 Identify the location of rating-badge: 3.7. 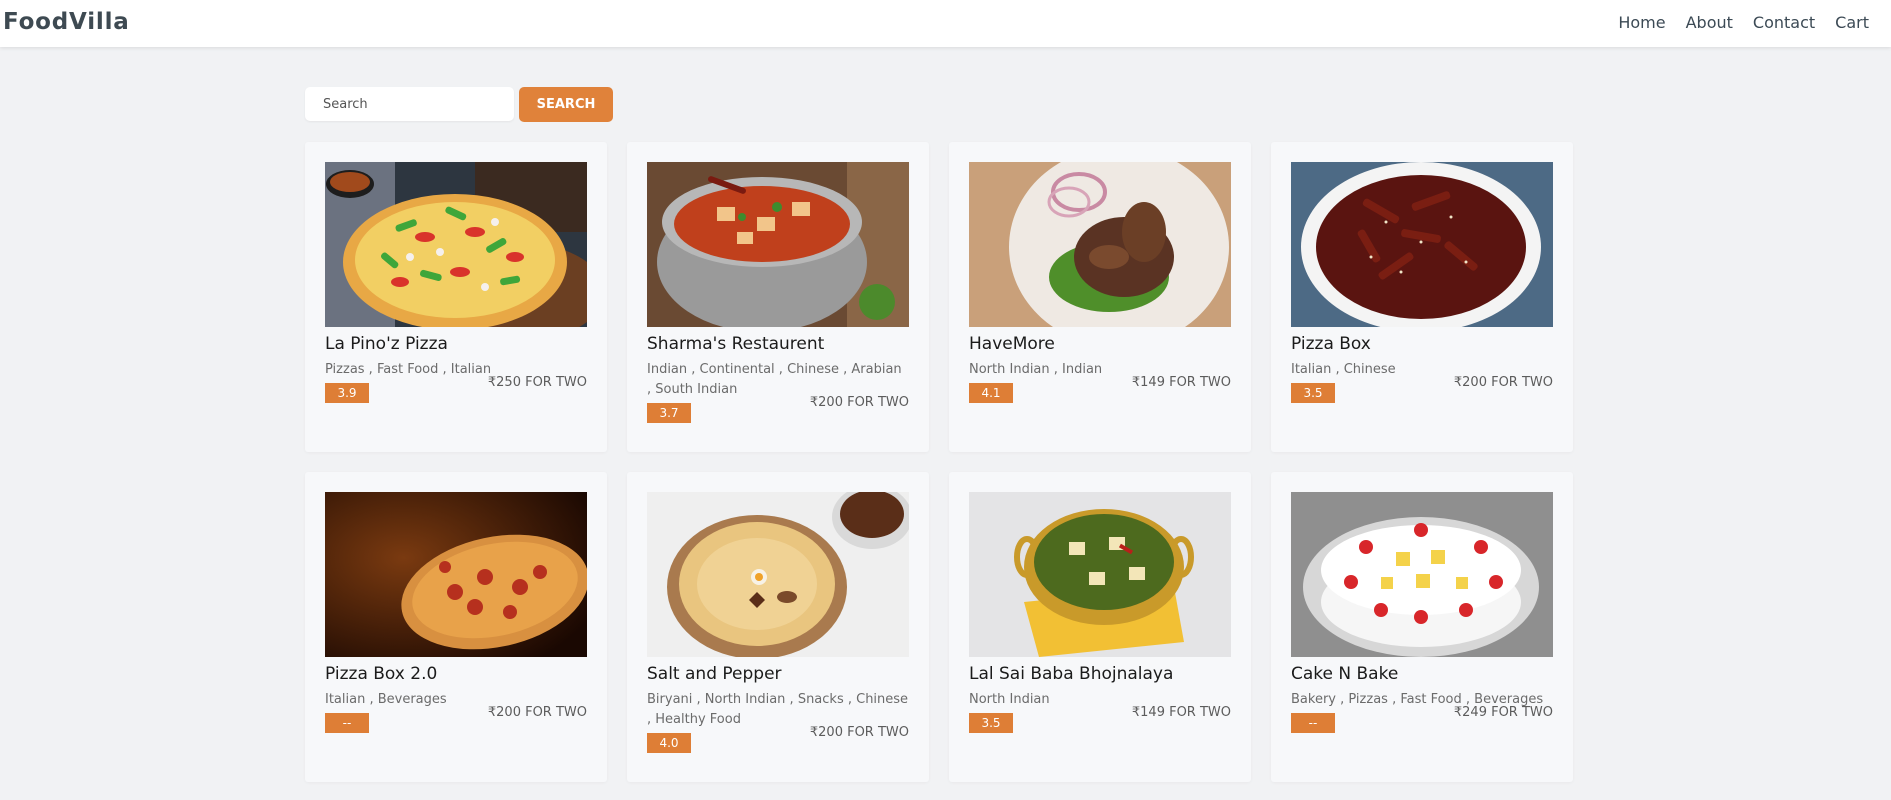
(669, 413).